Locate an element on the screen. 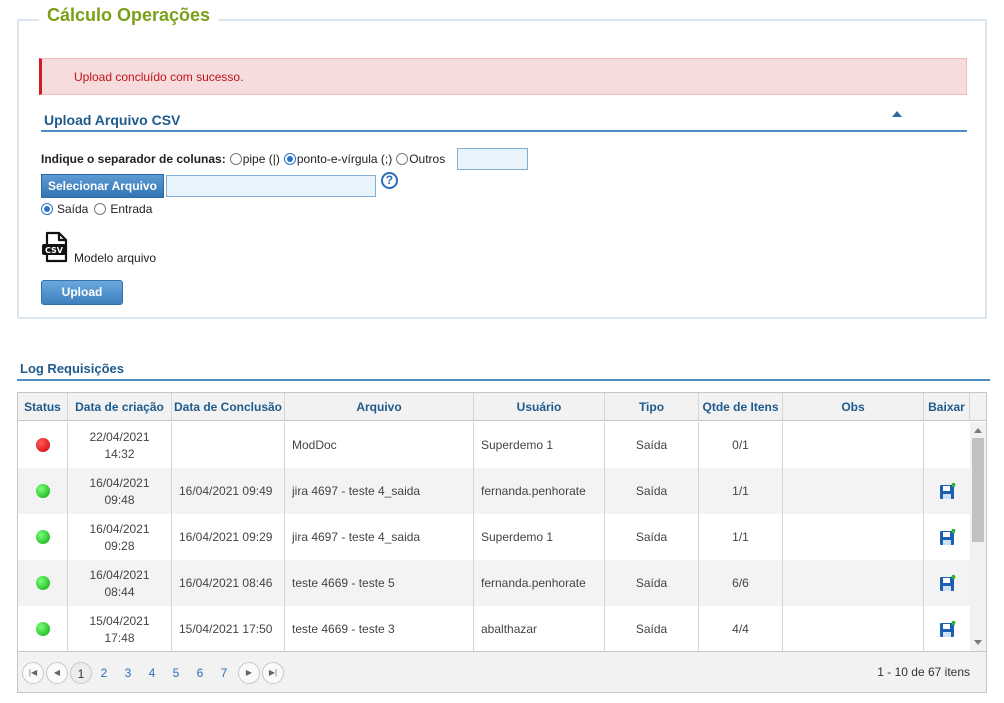  csv-file-icon: CSV is located at coordinates (56, 247).